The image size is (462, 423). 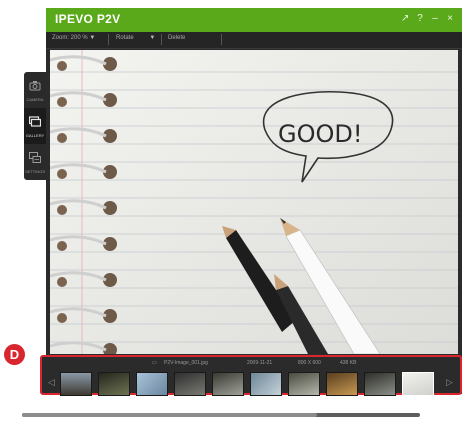 I want to click on sidebar-item-camera: CAMERA, so click(x=35, y=90).